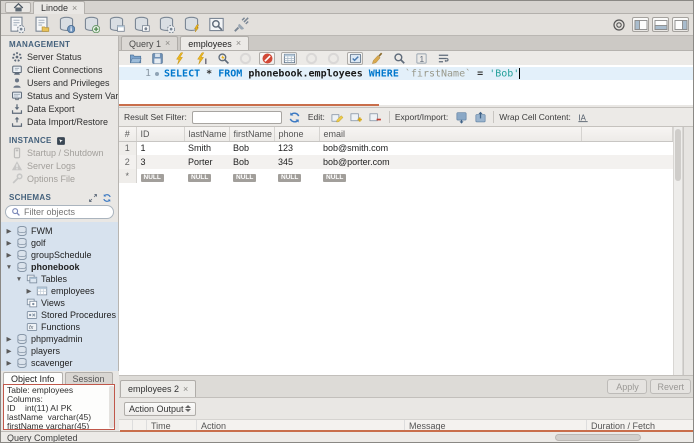 This screenshot has height=443, width=694. Describe the element at coordinates (377, 58) in the screenshot. I see `beautify-script-button` at that location.